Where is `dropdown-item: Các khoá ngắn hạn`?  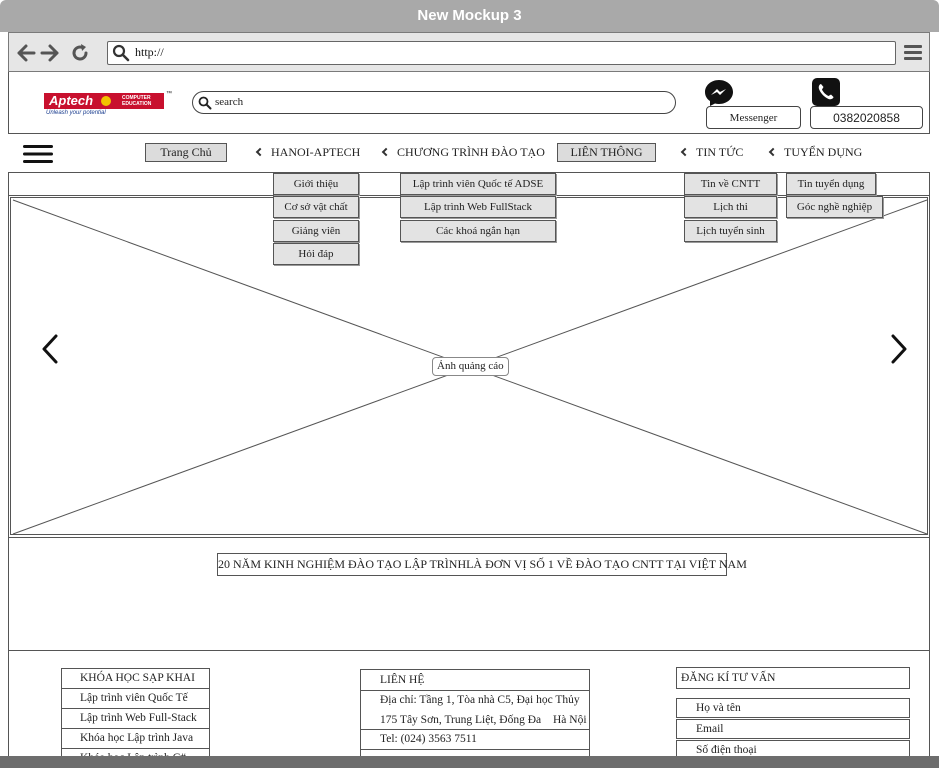 dropdown-item: Các khoá ngắn hạn is located at coordinates (478, 231).